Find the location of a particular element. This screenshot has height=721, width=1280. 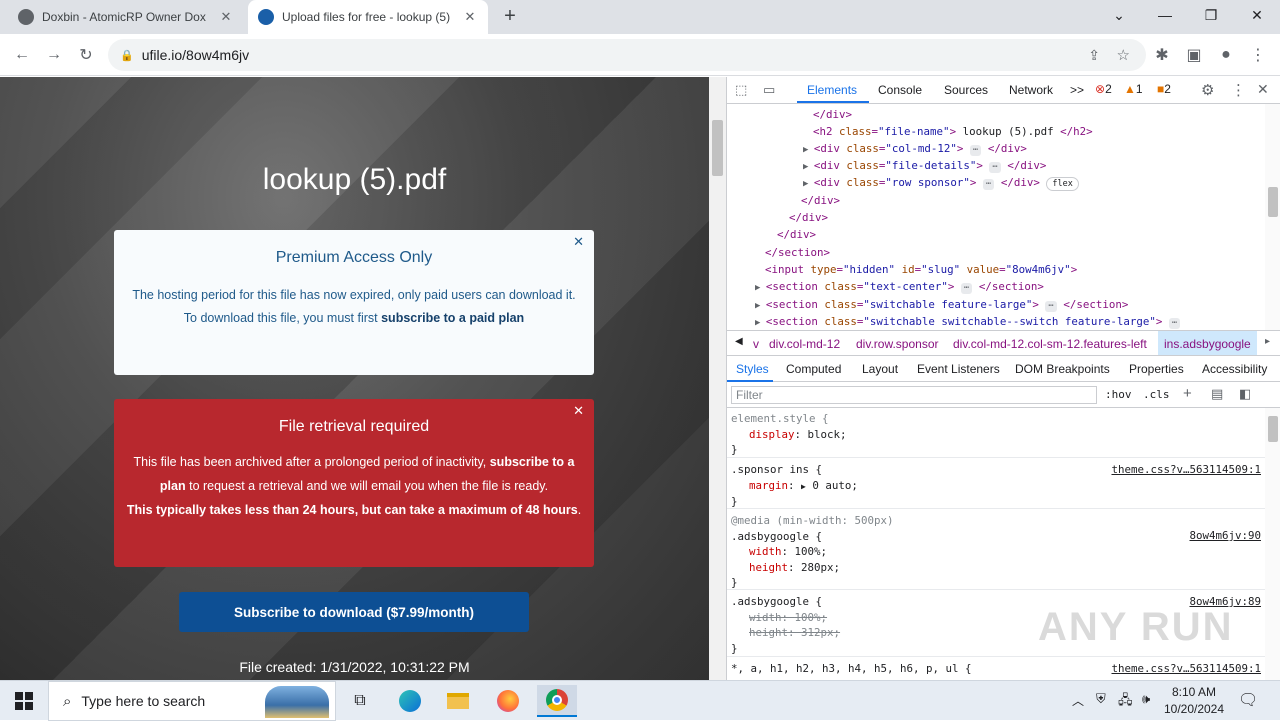

task-view-icon: ⧉ is located at coordinates (360, 701).